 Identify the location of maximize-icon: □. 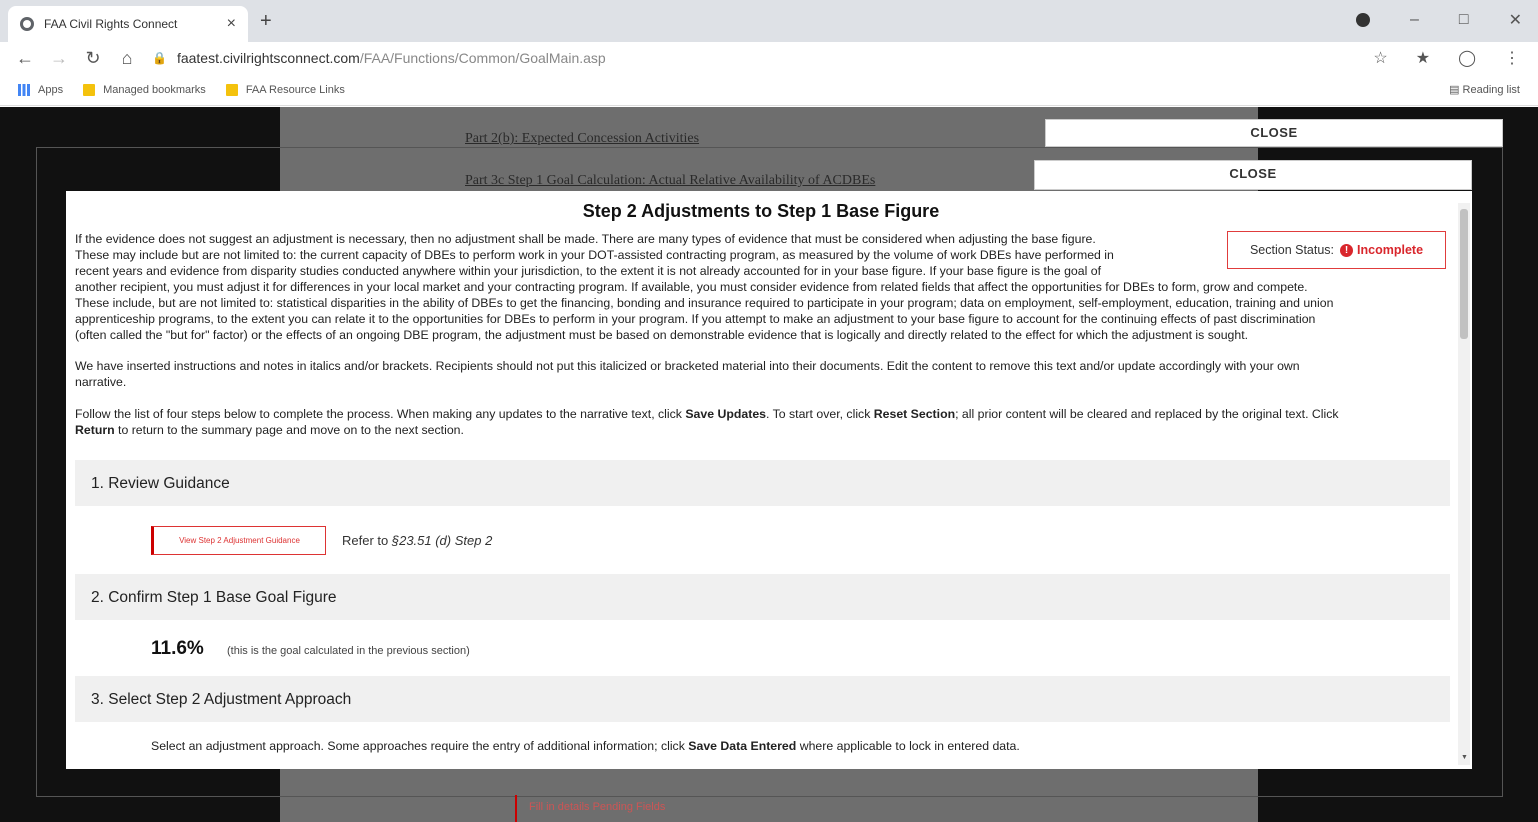
(1464, 20).